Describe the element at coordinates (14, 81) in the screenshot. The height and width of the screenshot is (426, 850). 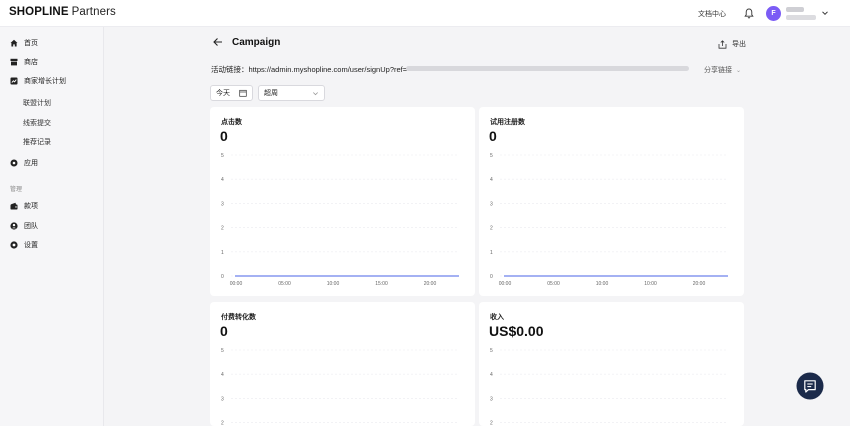
I see `growth-icon` at that location.